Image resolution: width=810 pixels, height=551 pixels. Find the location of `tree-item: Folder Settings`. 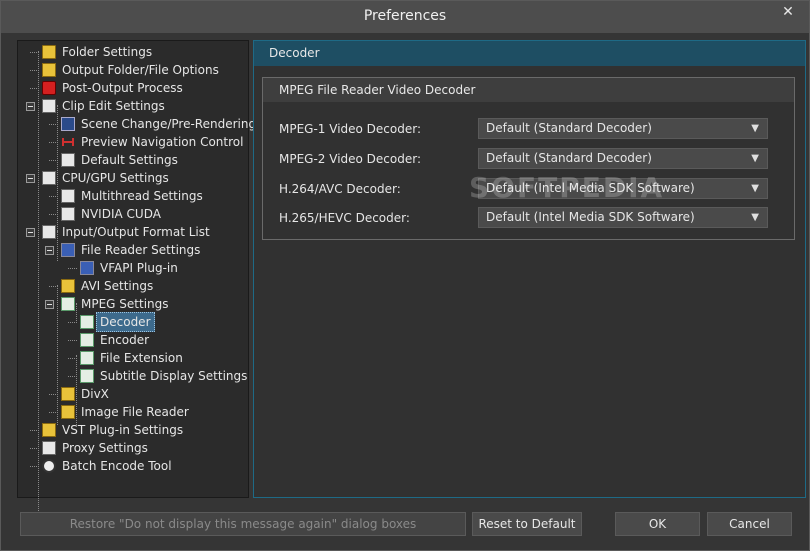

tree-item: Folder Settings is located at coordinates (132, 52).